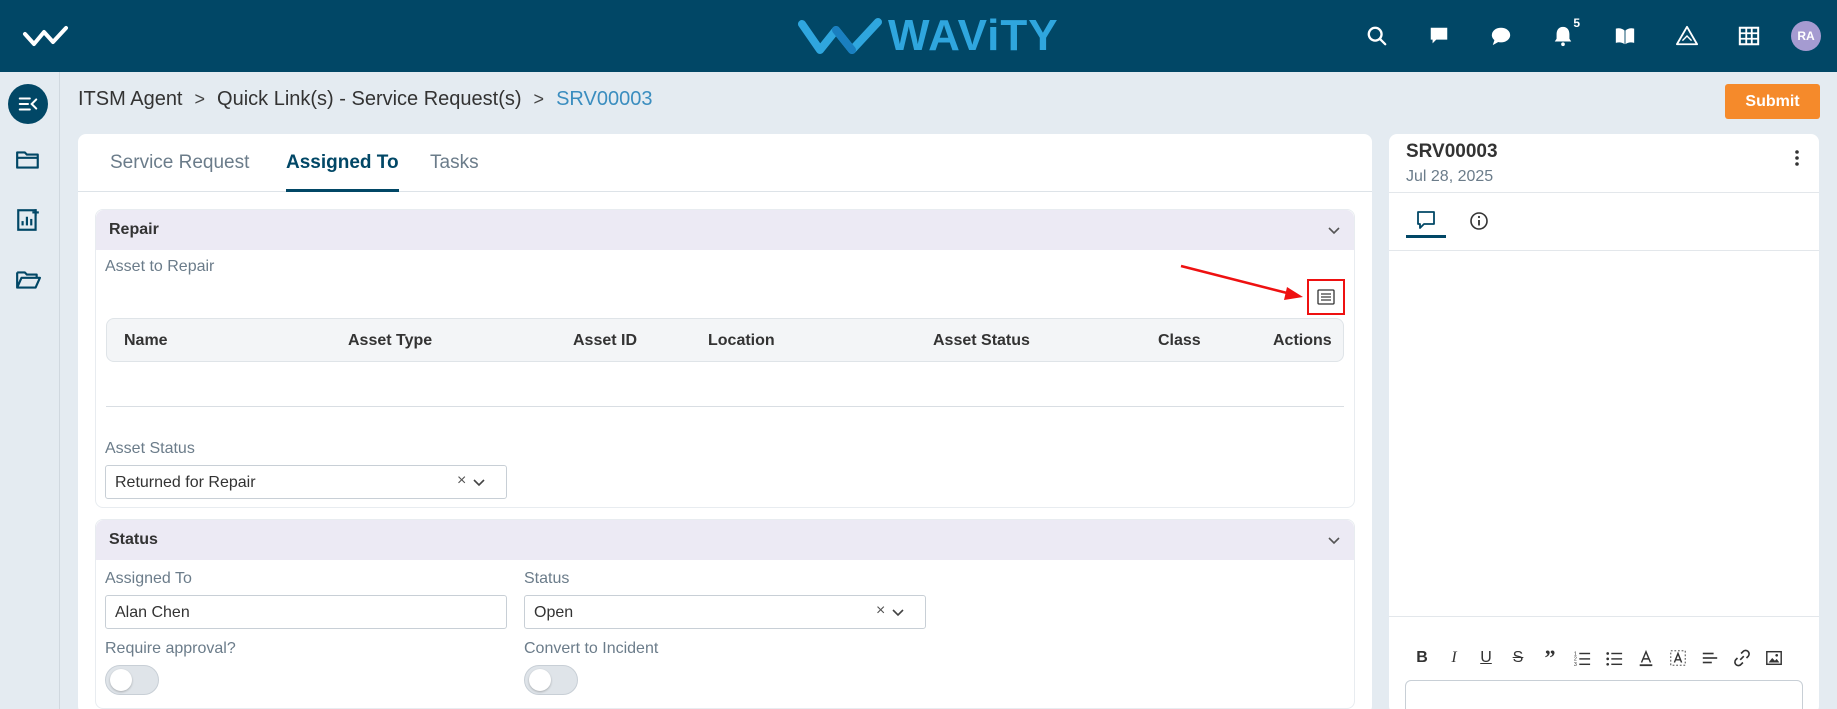 The height and width of the screenshot is (709, 1837). Describe the element at coordinates (1749, 36) in the screenshot. I see `grid-icon` at that location.